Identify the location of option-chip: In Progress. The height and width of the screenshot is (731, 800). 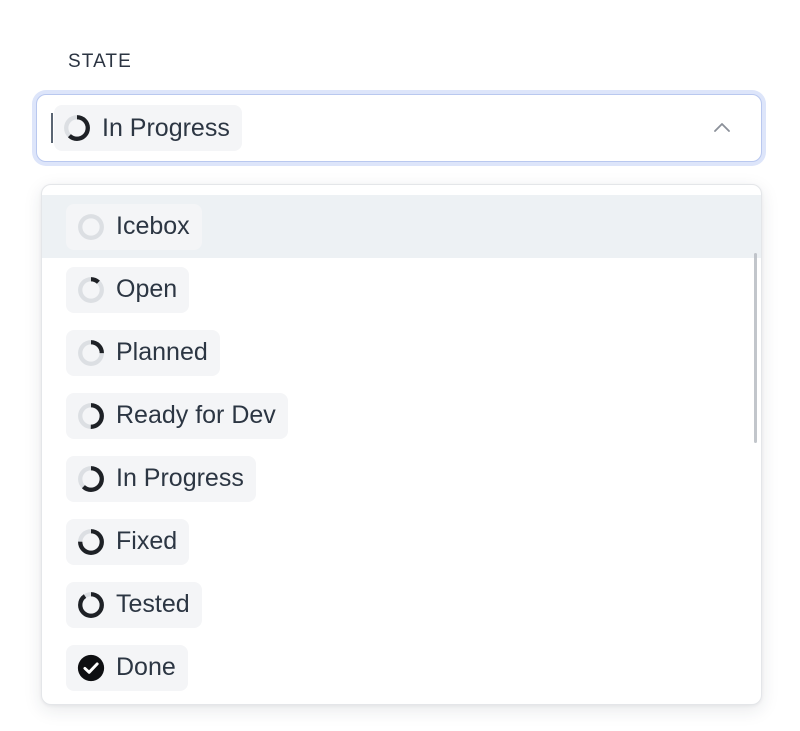
(161, 478).